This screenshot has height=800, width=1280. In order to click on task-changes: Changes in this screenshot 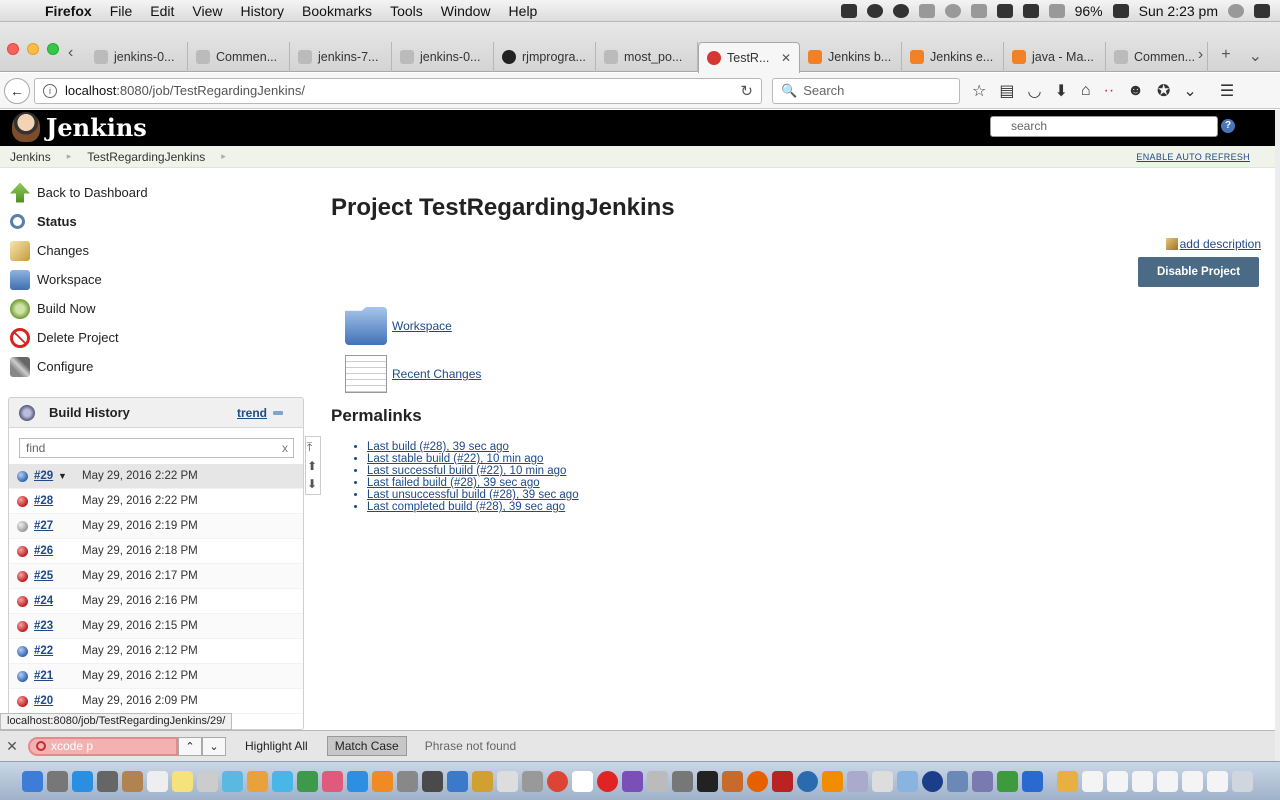, I will do `click(155, 250)`.